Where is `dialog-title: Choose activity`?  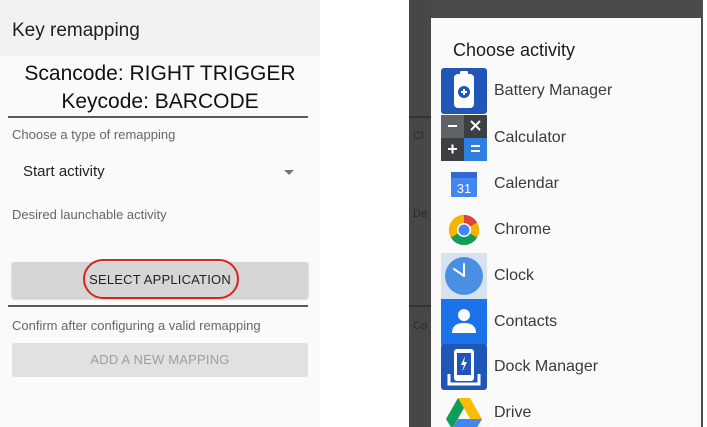 dialog-title: Choose activity is located at coordinates (514, 50).